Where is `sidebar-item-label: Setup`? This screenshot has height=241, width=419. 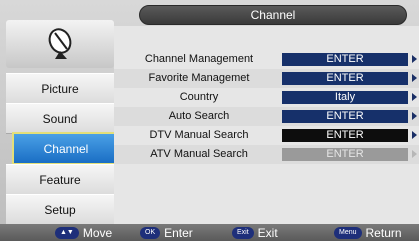
sidebar-item-label: Setup is located at coordinates (60, 209).